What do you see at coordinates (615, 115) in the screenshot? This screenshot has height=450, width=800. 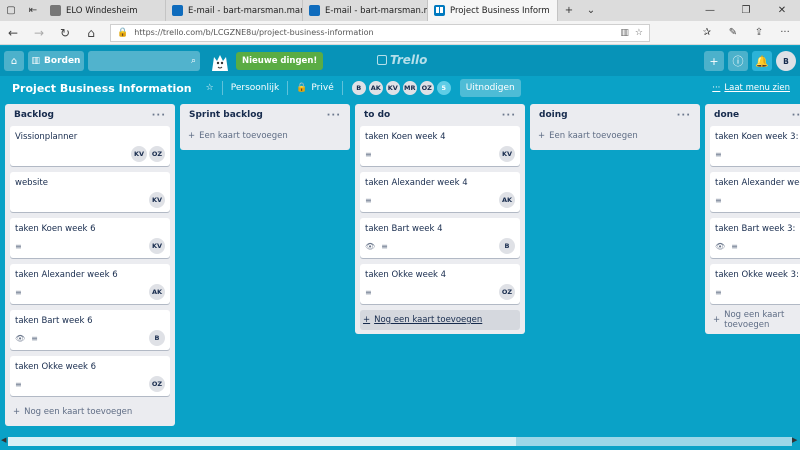 I see `list-header: doing ···` at bounding box center [615, 115].